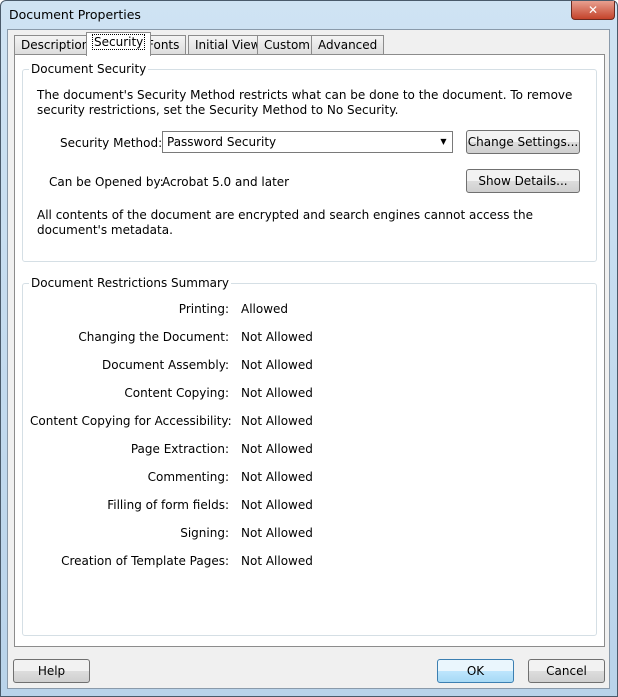  Describe the element at coordinates (89, 69) in the screenshot. I see `group-label: Document Security` at that location.